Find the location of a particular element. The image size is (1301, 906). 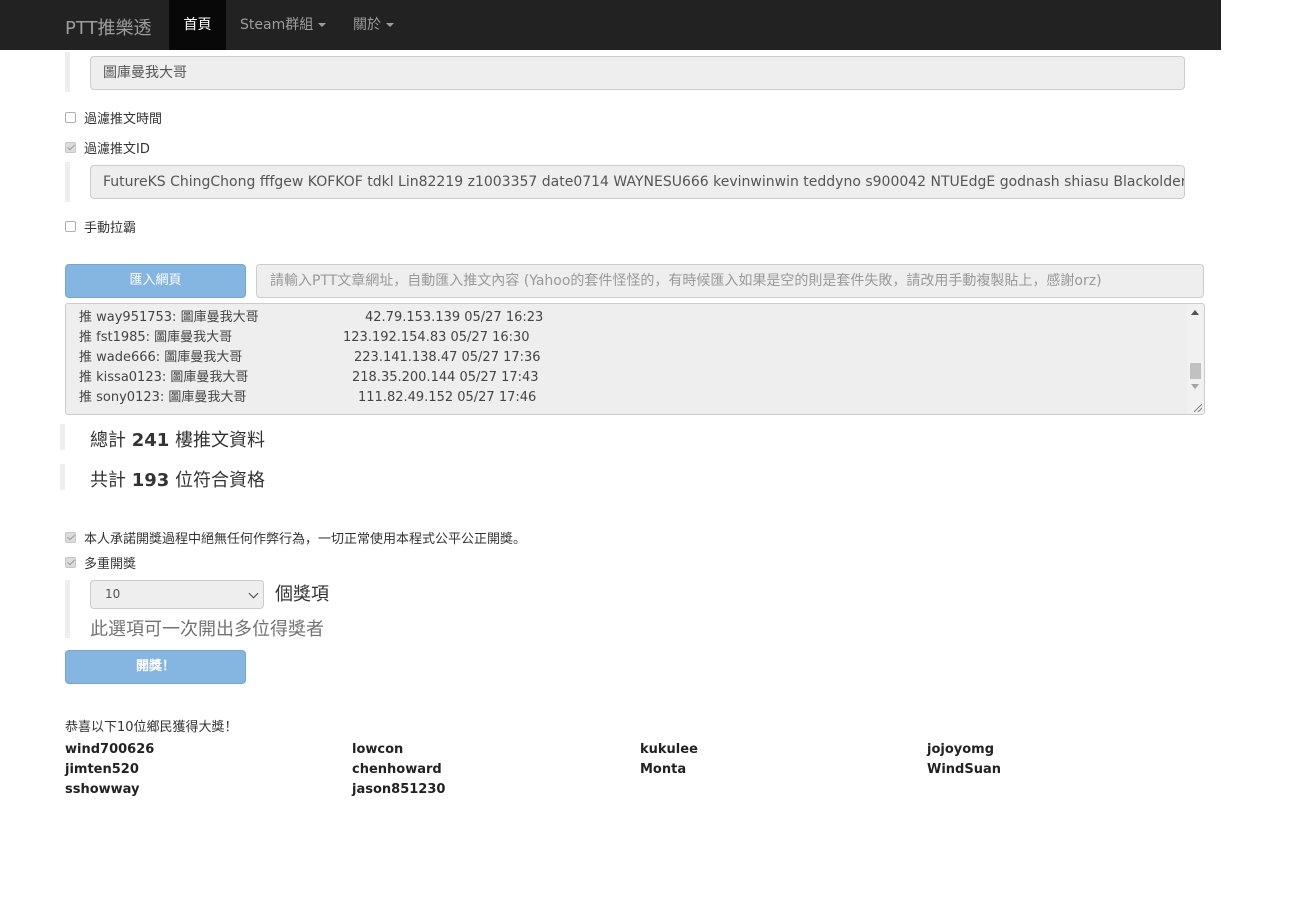

nav-item-about-label: 關於 is located at coordinates (367, 25).